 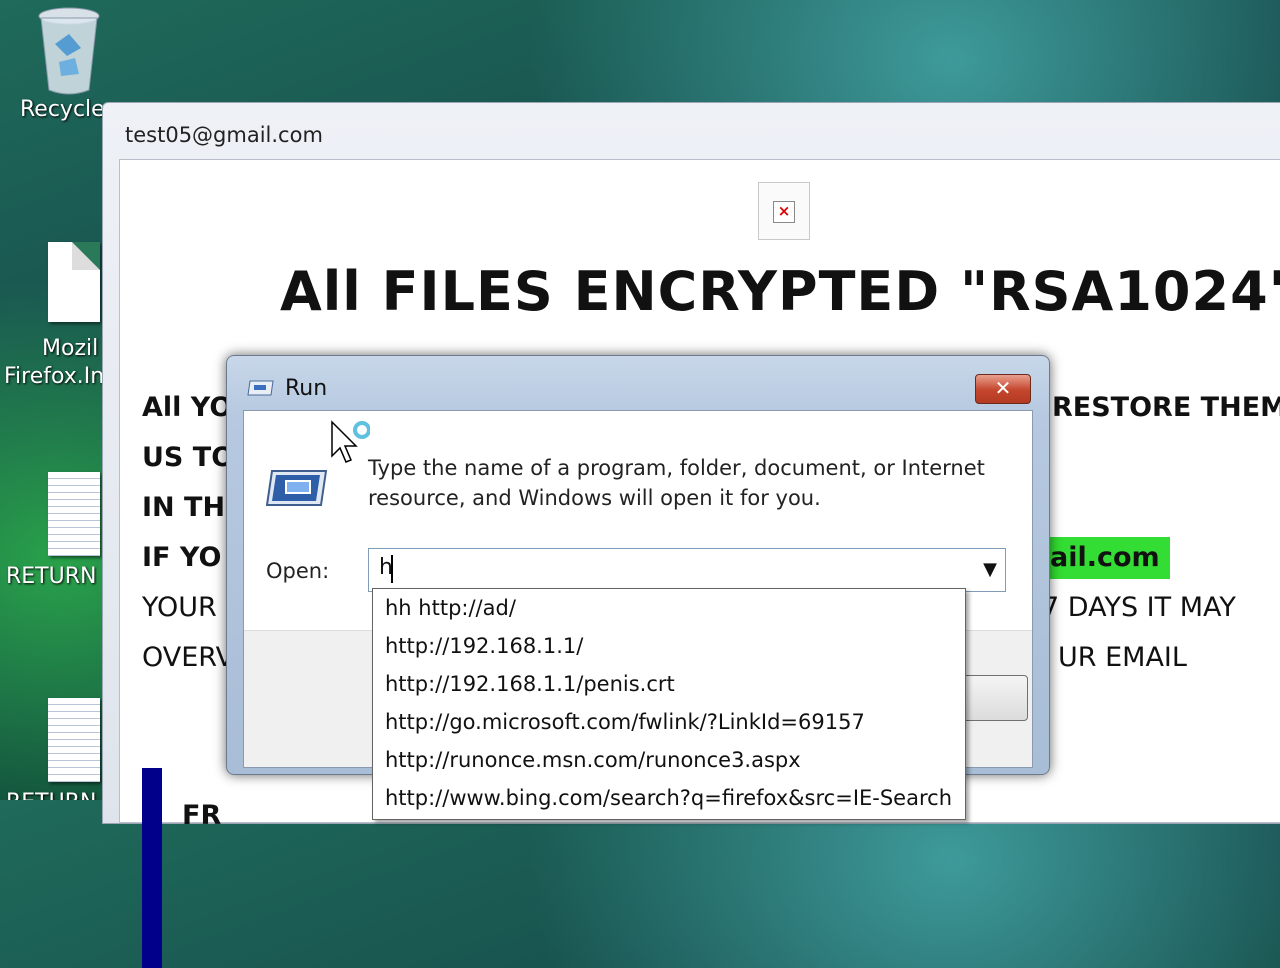 I want to click on return-file-desktop-icon-2: RETURN, so click(x=55, y=748).